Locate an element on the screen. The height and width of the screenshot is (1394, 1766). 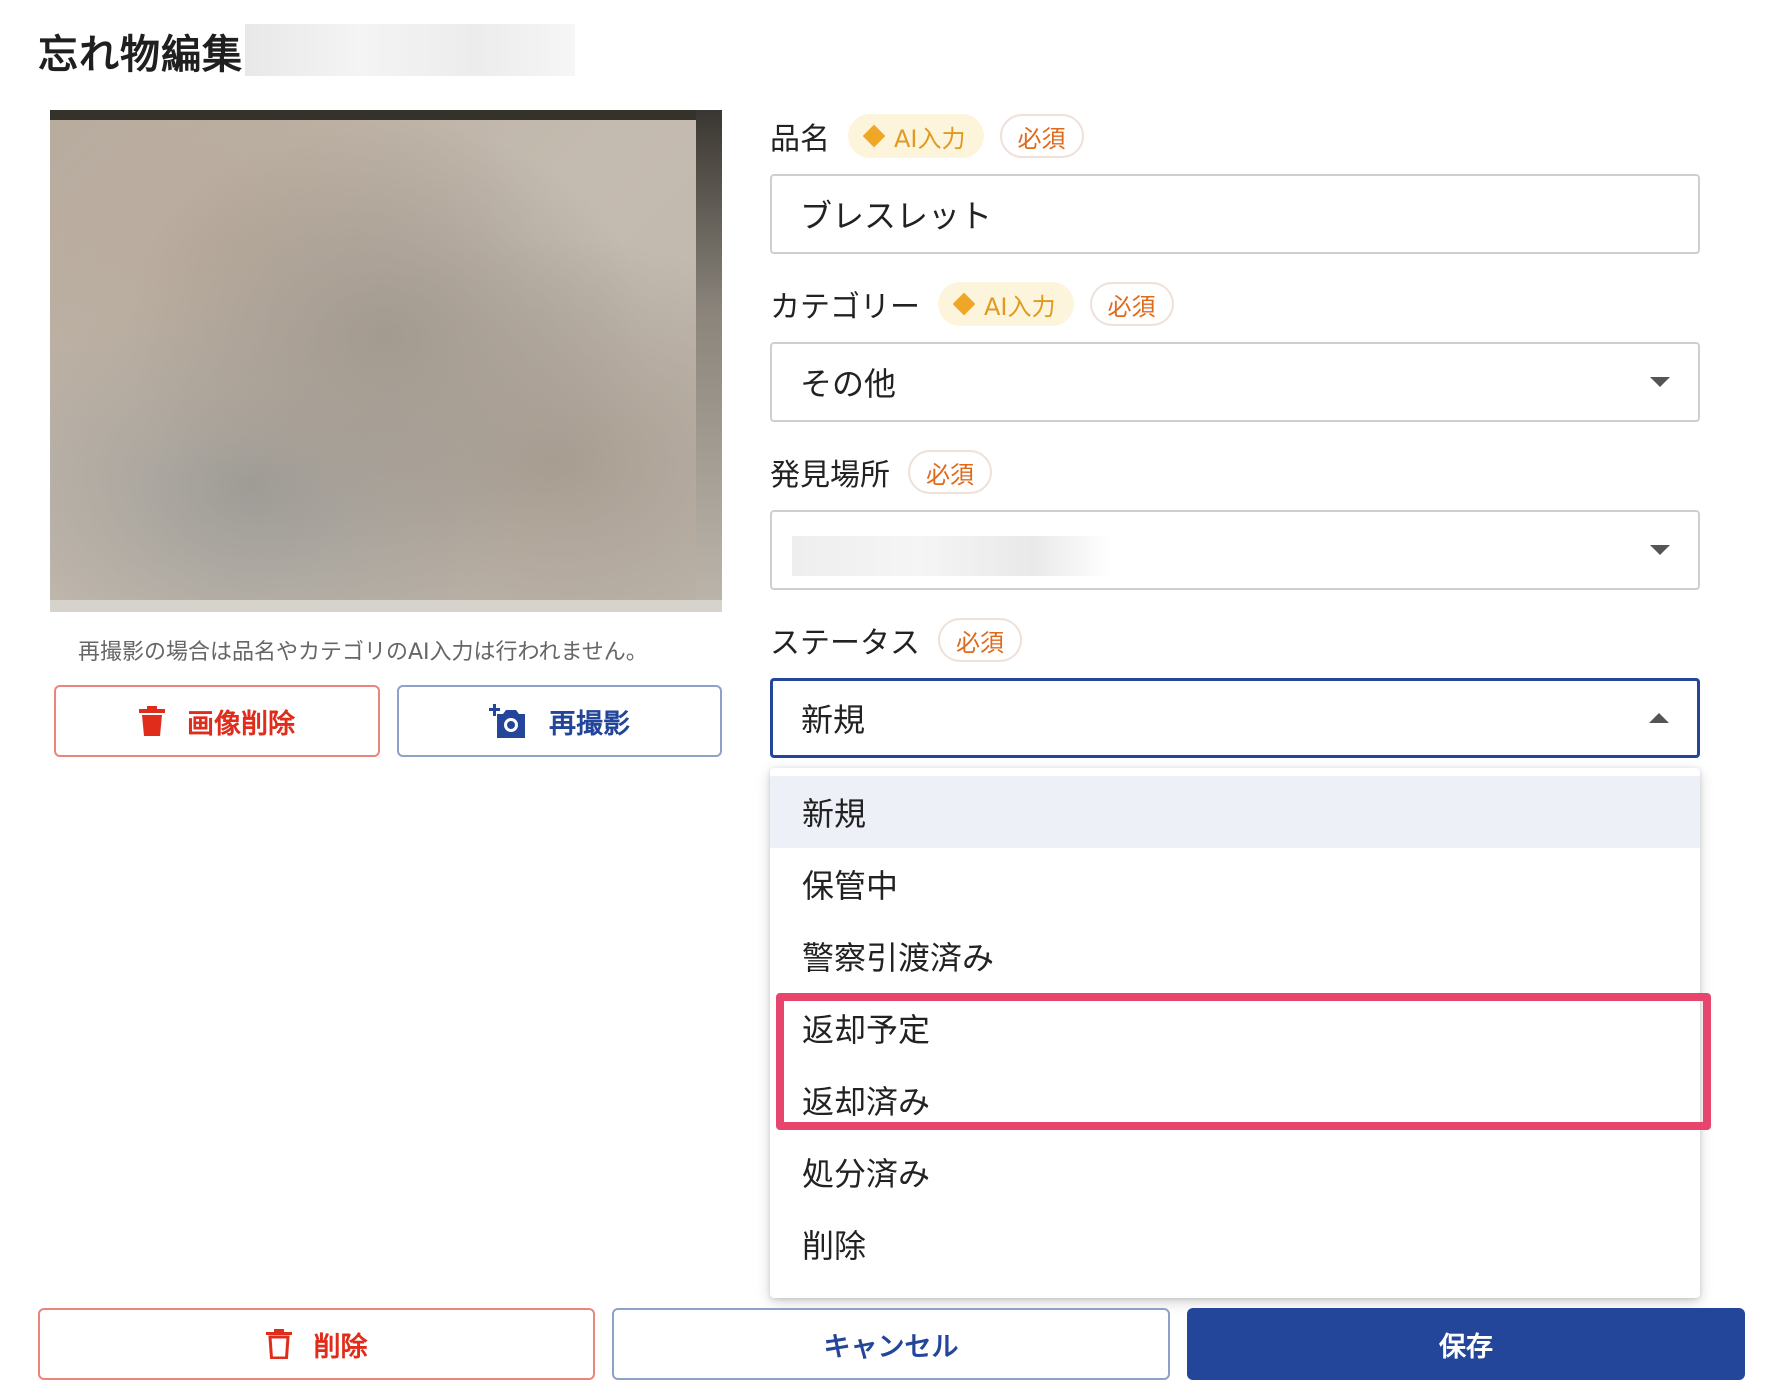
highlight-annotation is located at coordinates (1243, 1061).